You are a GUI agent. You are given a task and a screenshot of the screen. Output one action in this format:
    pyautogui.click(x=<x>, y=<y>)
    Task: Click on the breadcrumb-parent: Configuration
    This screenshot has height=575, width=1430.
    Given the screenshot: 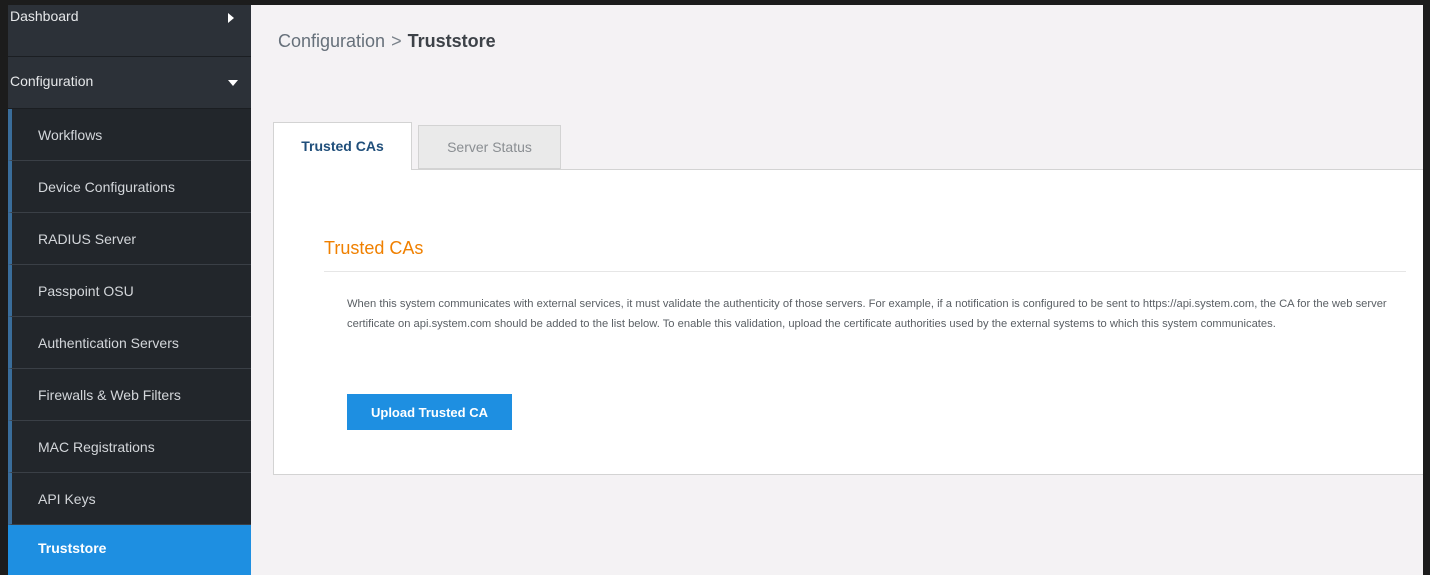 What is the action you would take?
    pyautogui.click(x=331, y=41)
    